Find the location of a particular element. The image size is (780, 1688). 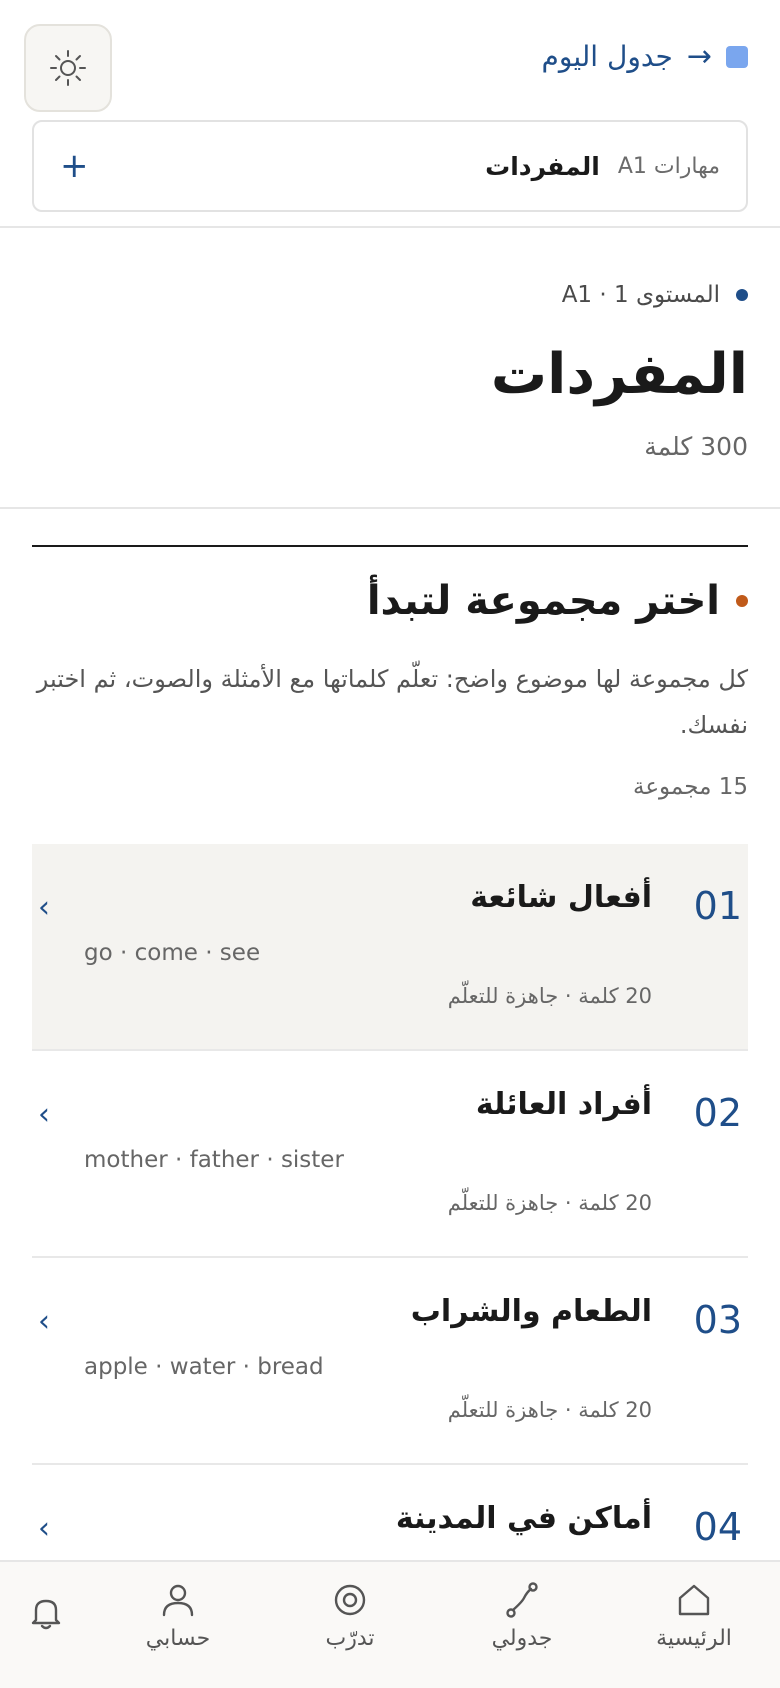

home-icon is located at coordinates (694, 1600).